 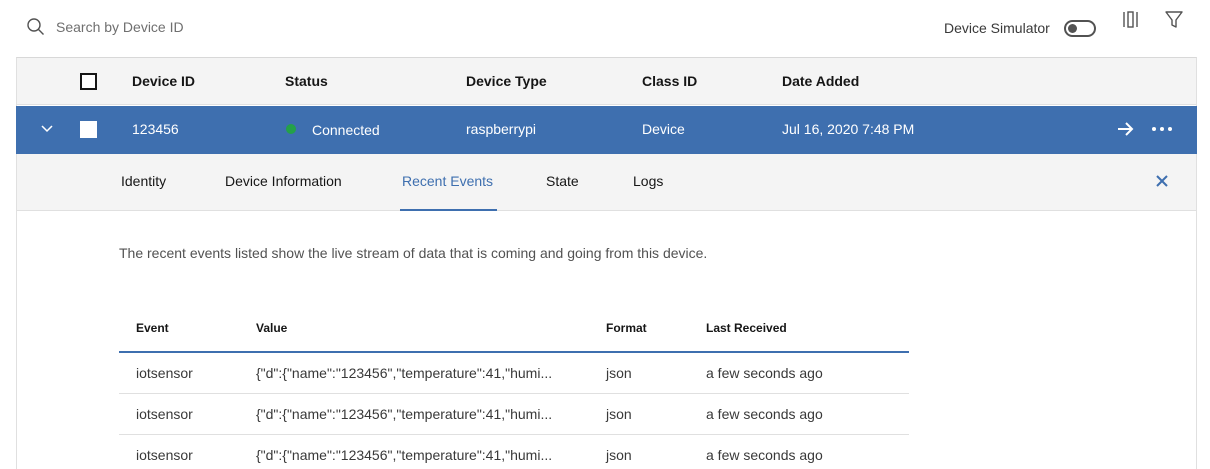 What do you see at coordinates (306, 81) in the screenshot?
I see `header-status: Status` at bounding box center [306, 81].